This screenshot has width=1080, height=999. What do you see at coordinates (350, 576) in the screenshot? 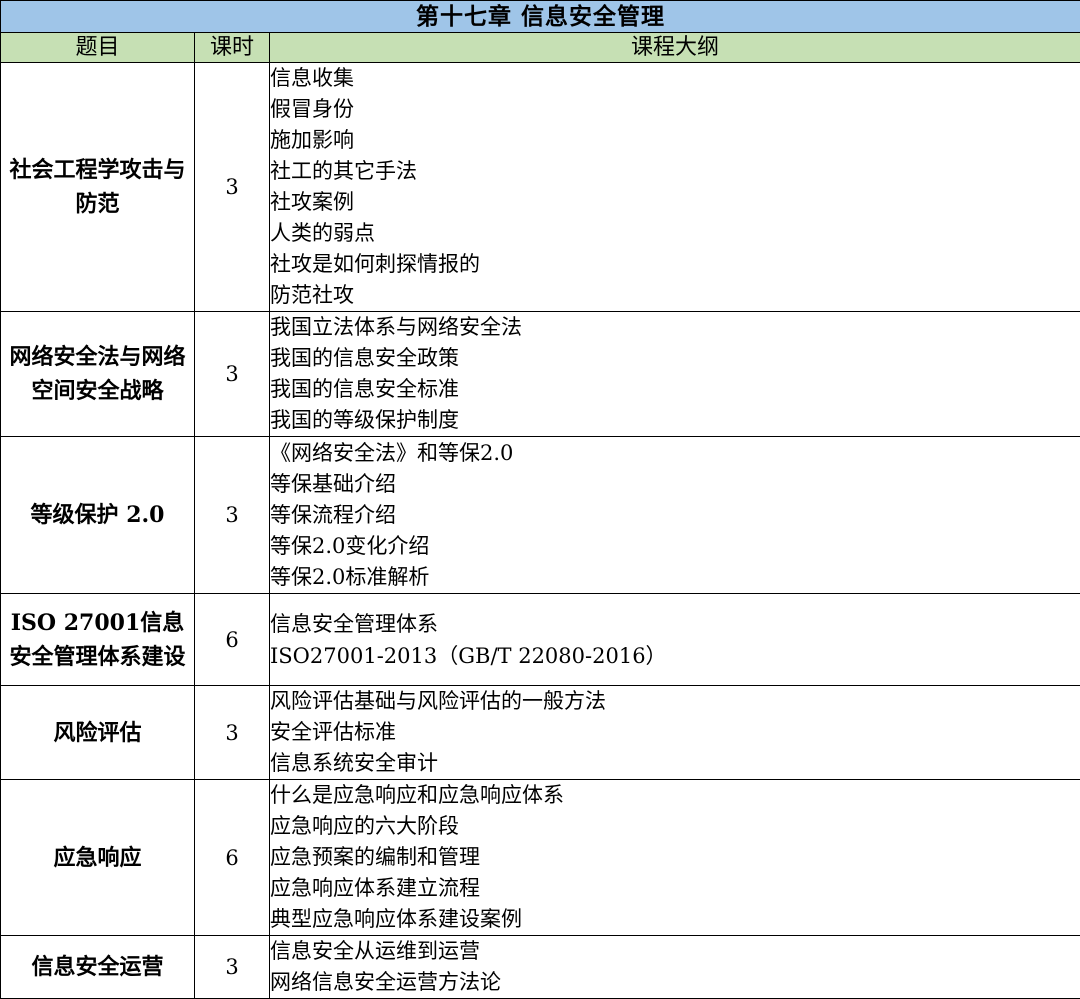
I see `outline-item: 等保2.0标准解析` at bounding box center [350, 576].